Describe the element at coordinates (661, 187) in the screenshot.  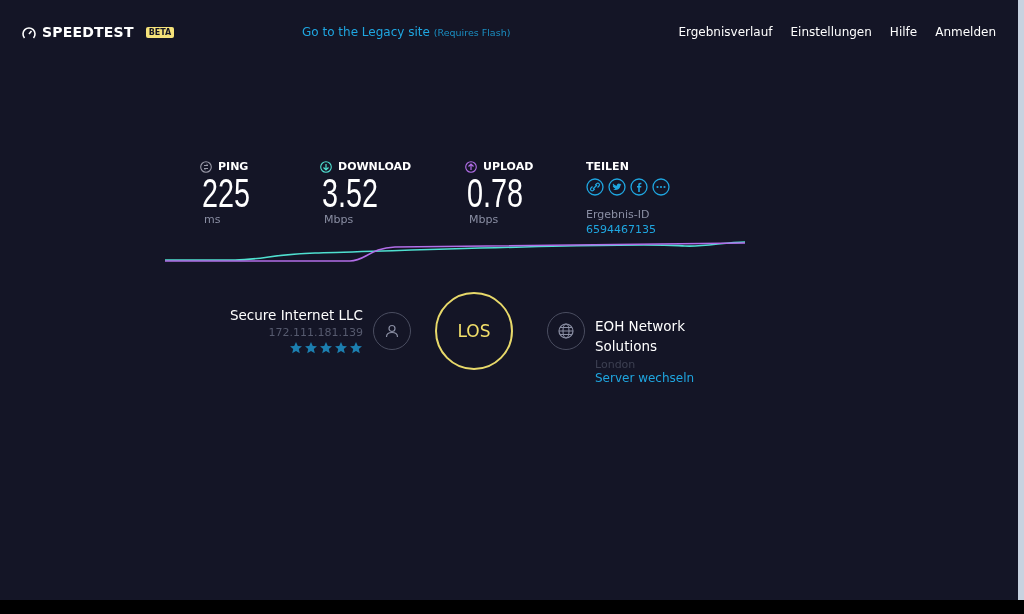
I see `more-icon` at that location.